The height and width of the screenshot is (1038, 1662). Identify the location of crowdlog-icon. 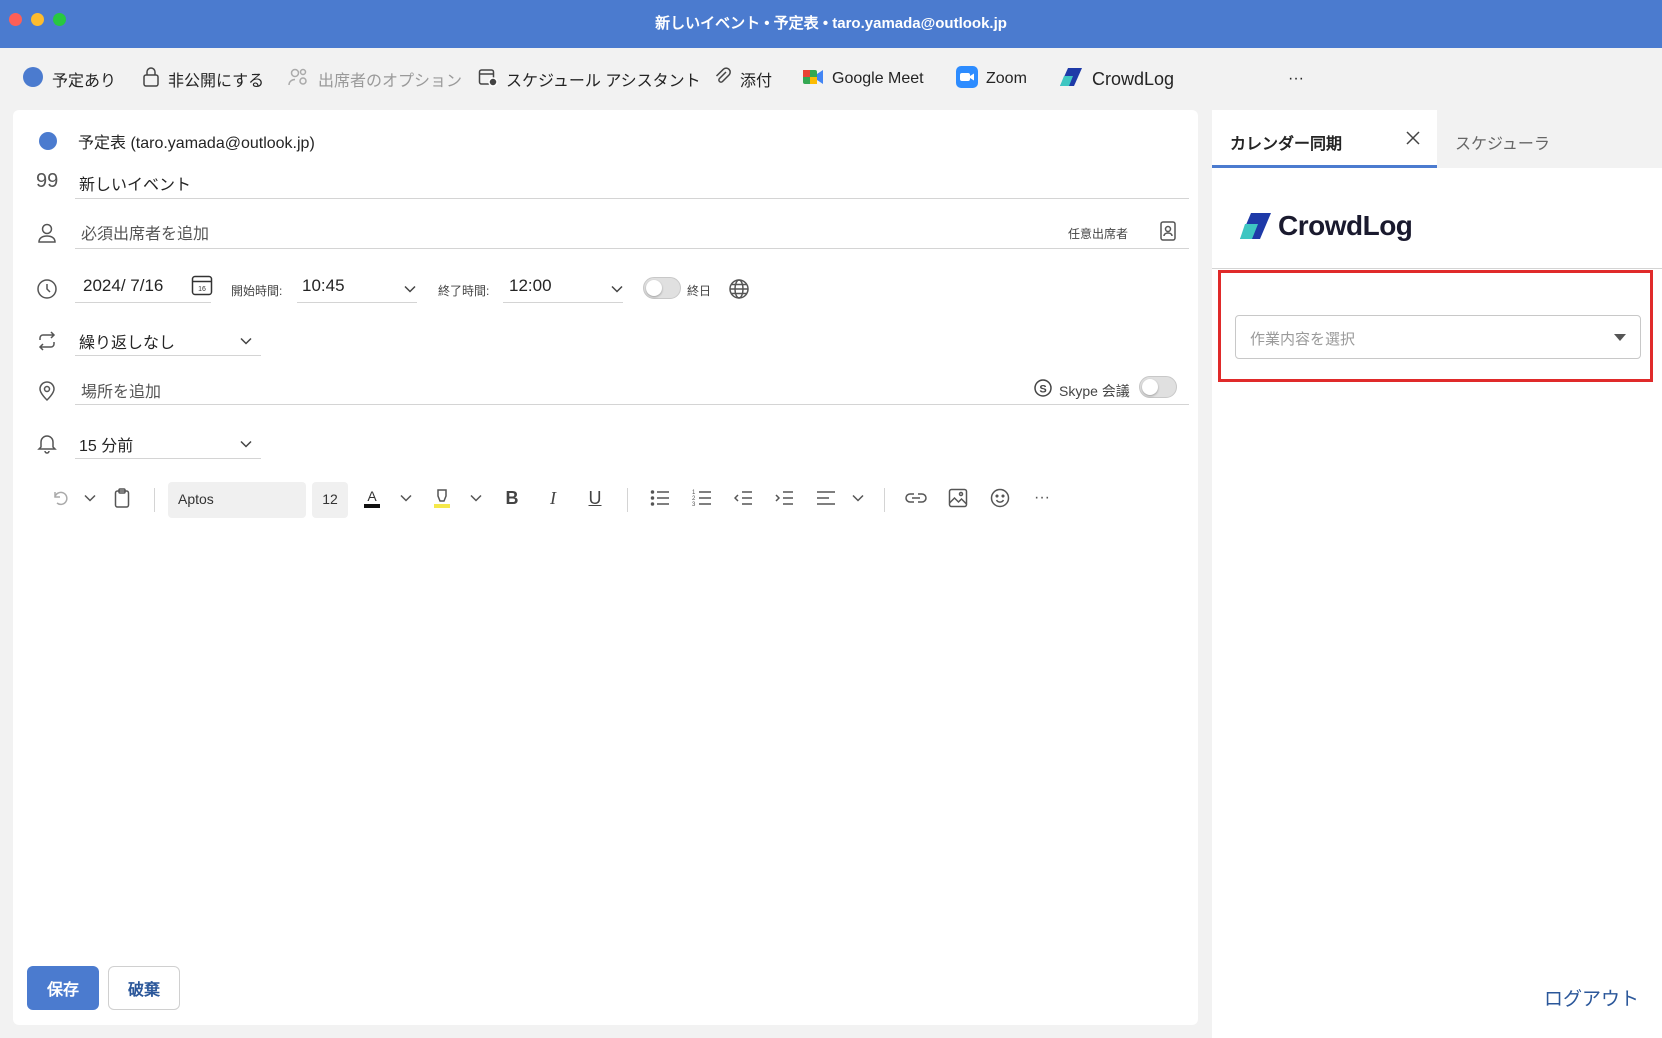
(1072, 79).